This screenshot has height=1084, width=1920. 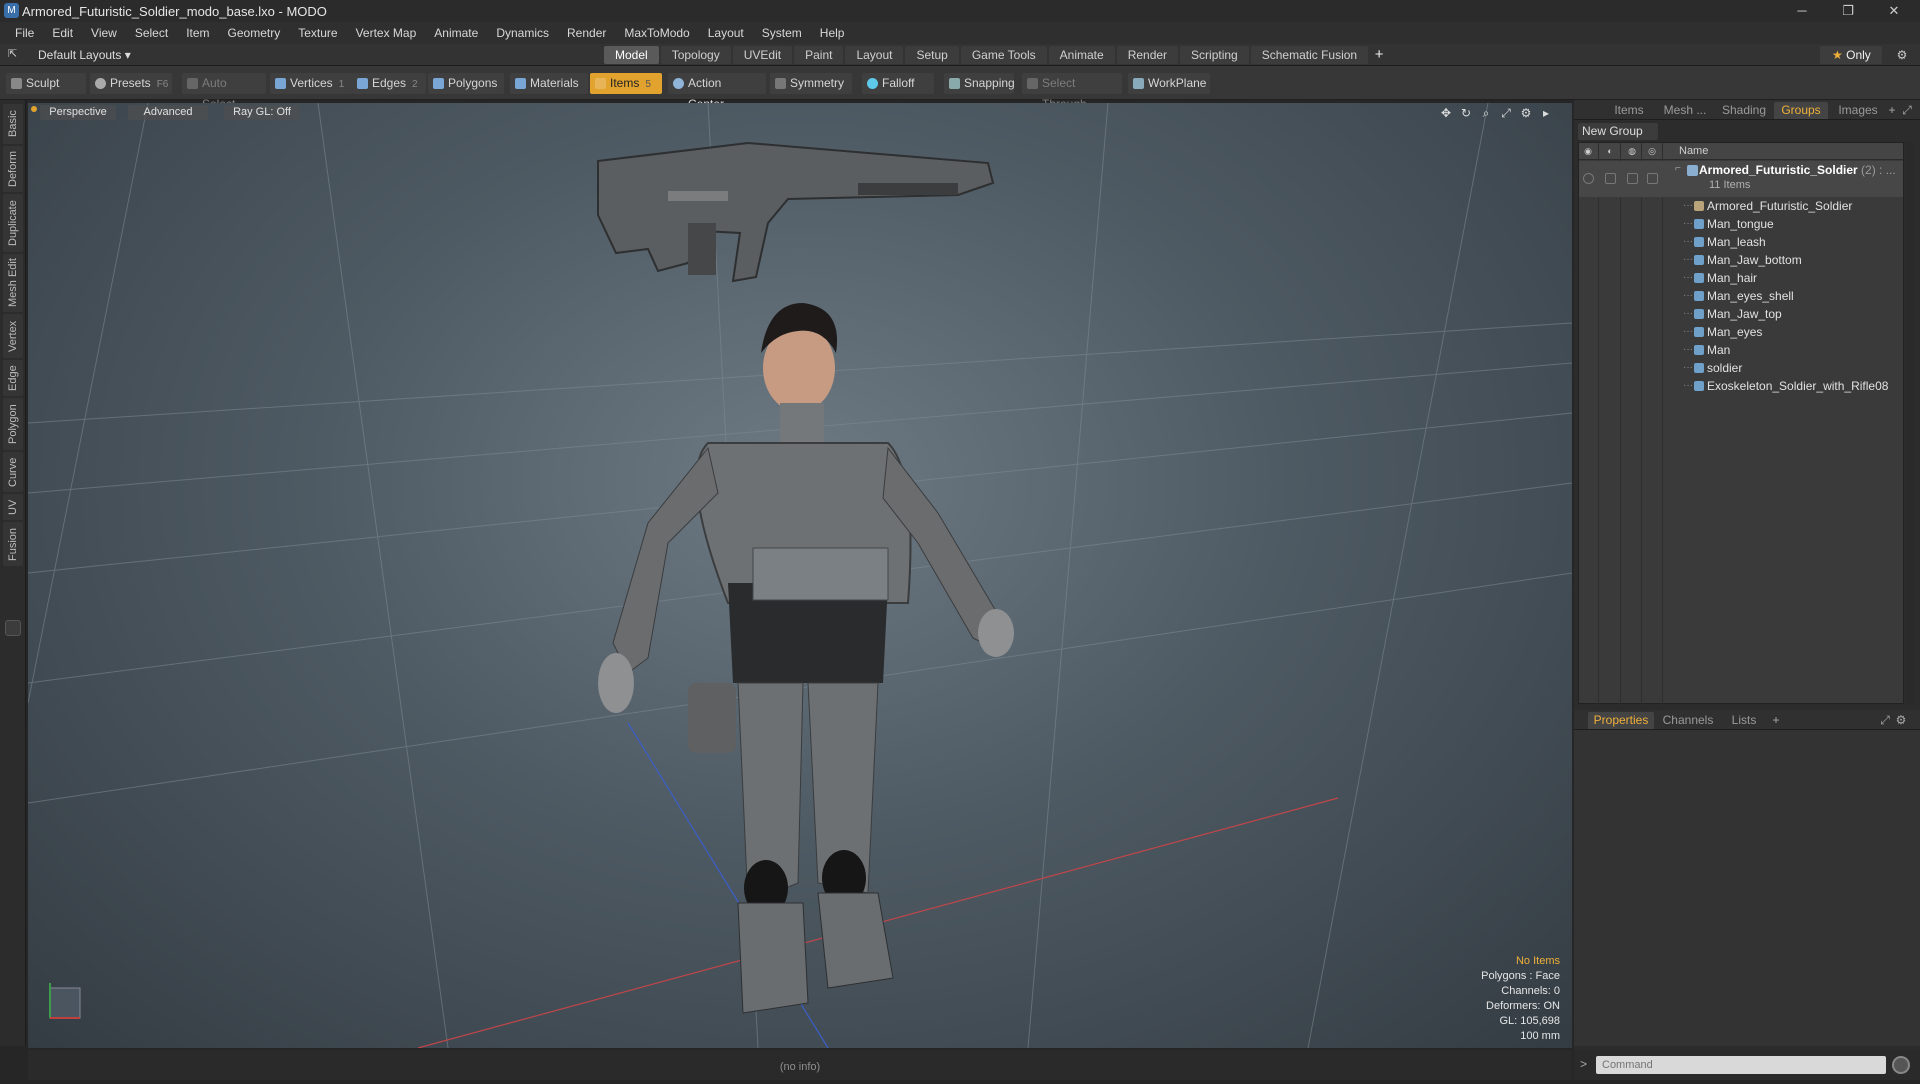 I want to click on menu-file: File, so click(x=24, y=33).